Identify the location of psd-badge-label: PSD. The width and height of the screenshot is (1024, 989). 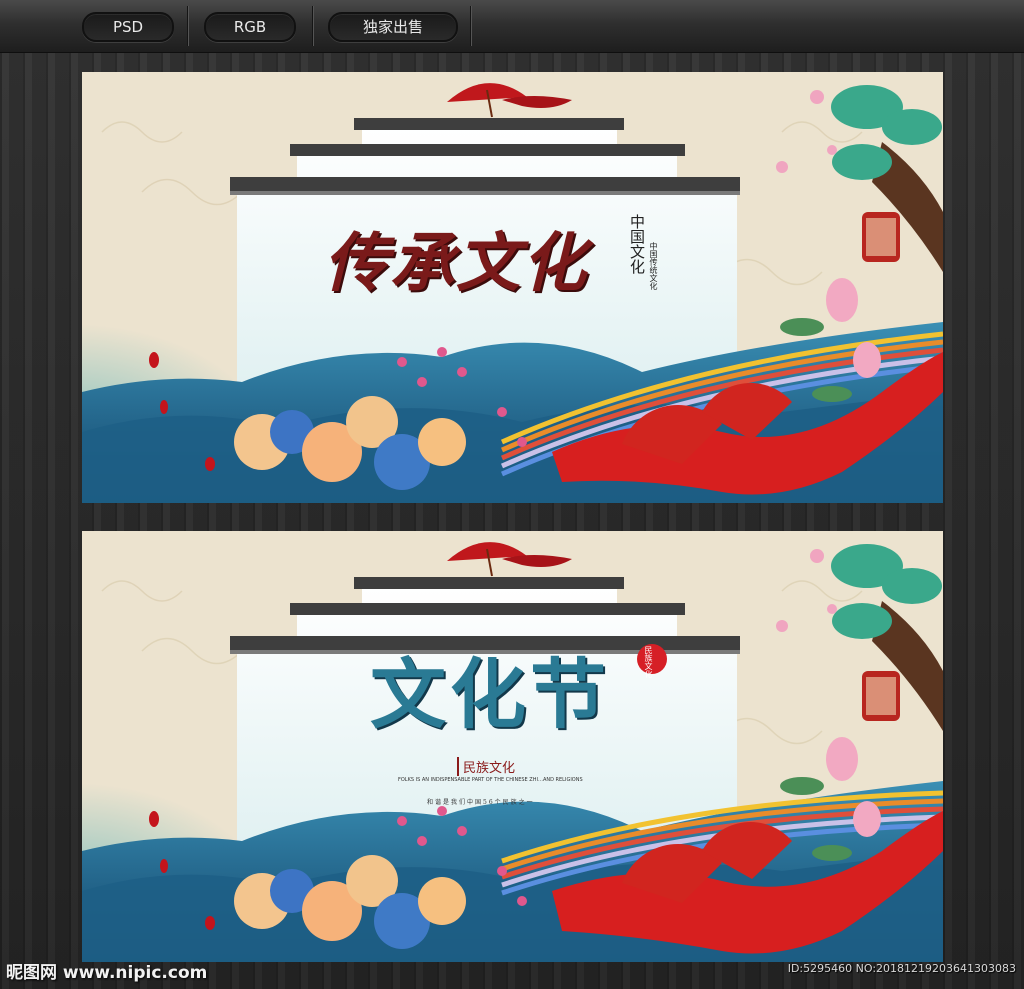
(128, 27).